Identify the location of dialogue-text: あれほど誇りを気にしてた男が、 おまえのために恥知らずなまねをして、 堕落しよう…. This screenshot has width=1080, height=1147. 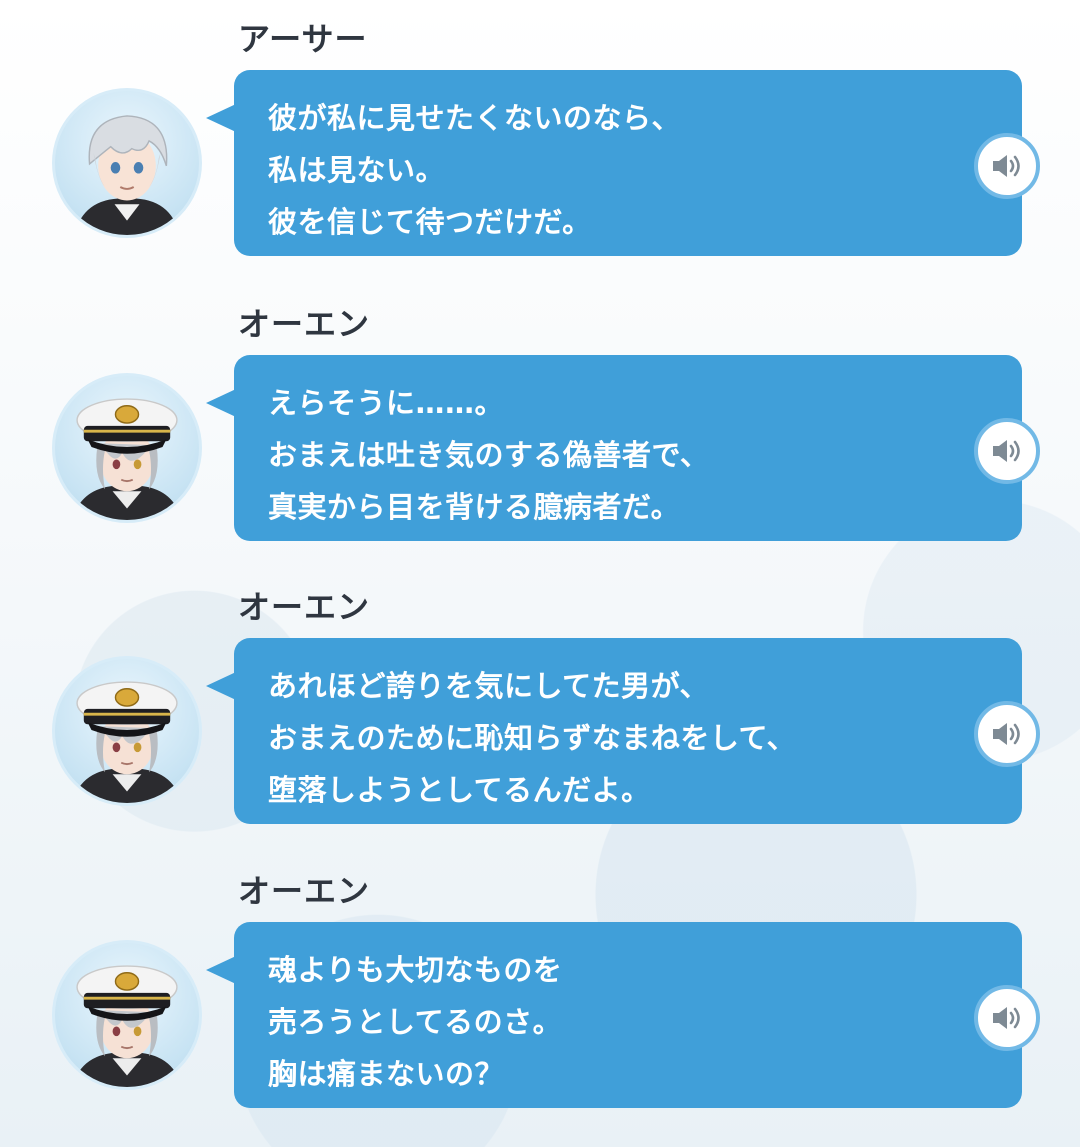
(532, 738).